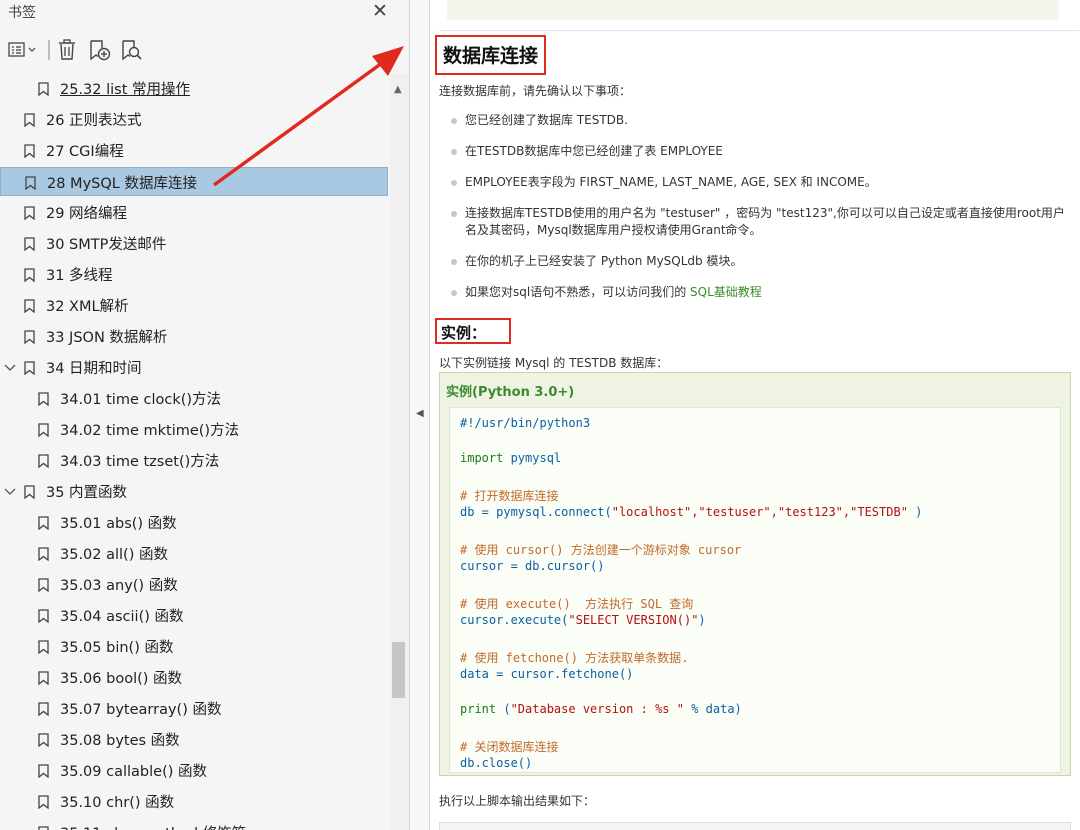  Describe the element at coordinates (26, 50) in the screenshot. I see `list-options-icon` at that location.